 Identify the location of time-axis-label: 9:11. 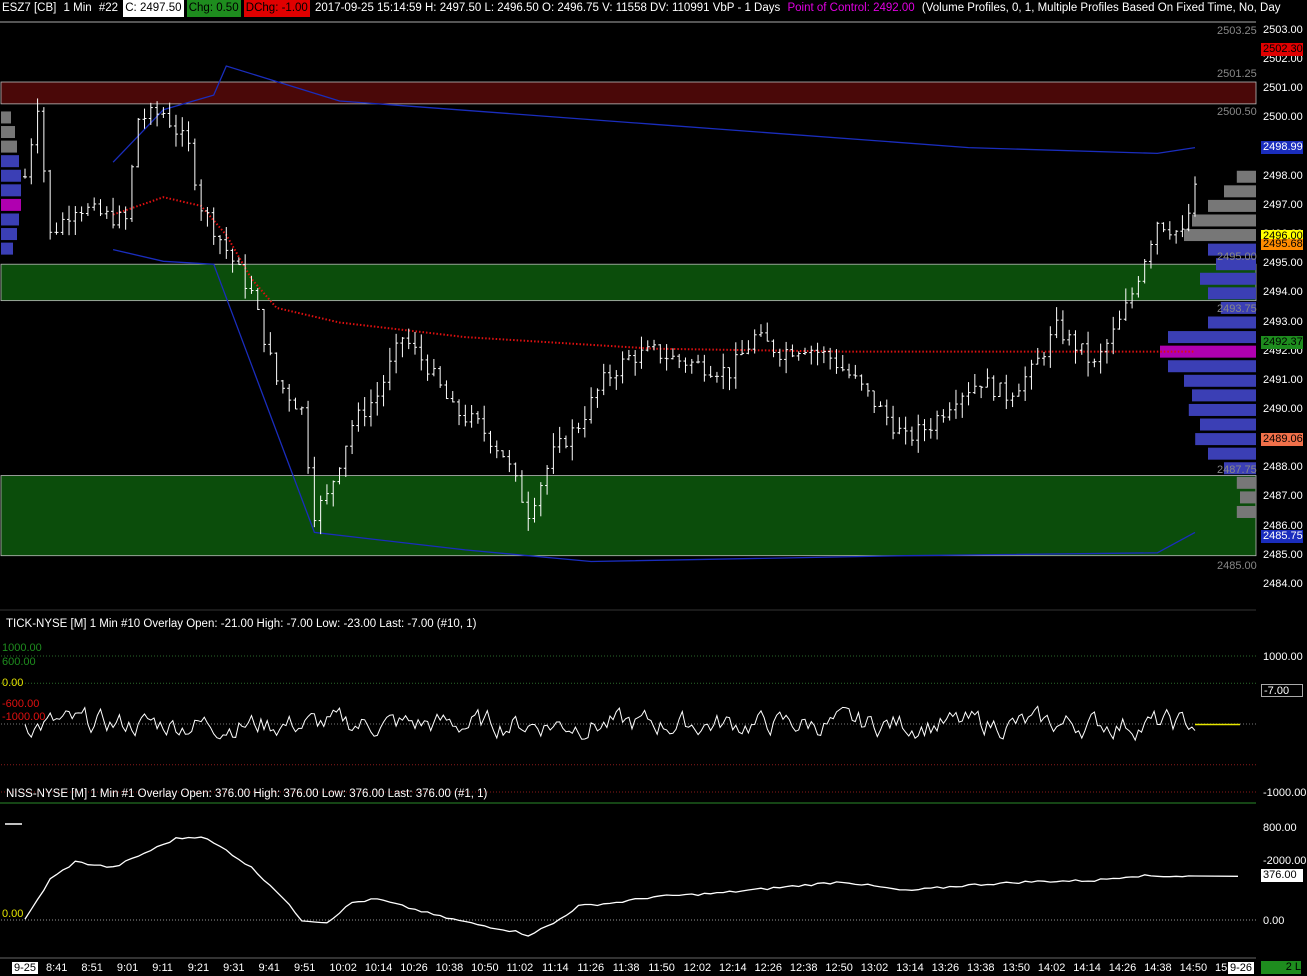
(162, 968).